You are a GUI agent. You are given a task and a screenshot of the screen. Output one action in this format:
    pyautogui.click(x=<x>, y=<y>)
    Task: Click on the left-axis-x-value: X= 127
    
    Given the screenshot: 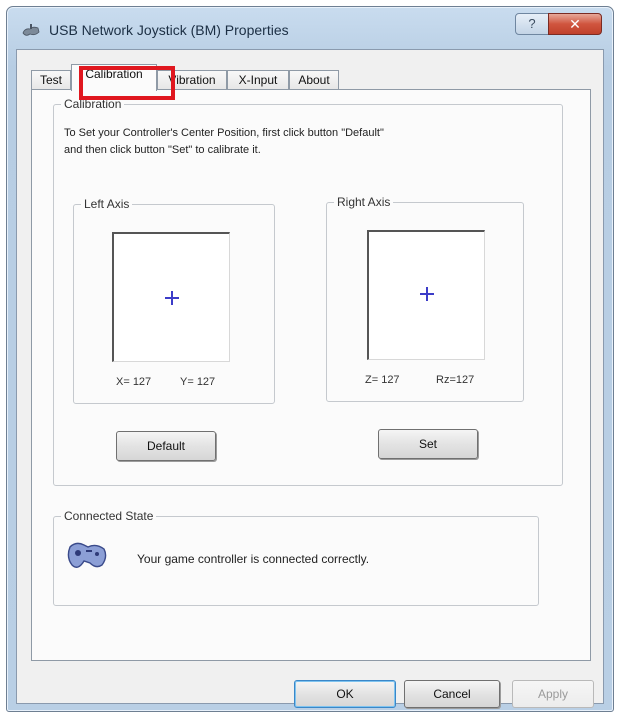 What is the action you would take?
    pyautogui.click(x=134, y=382)
    